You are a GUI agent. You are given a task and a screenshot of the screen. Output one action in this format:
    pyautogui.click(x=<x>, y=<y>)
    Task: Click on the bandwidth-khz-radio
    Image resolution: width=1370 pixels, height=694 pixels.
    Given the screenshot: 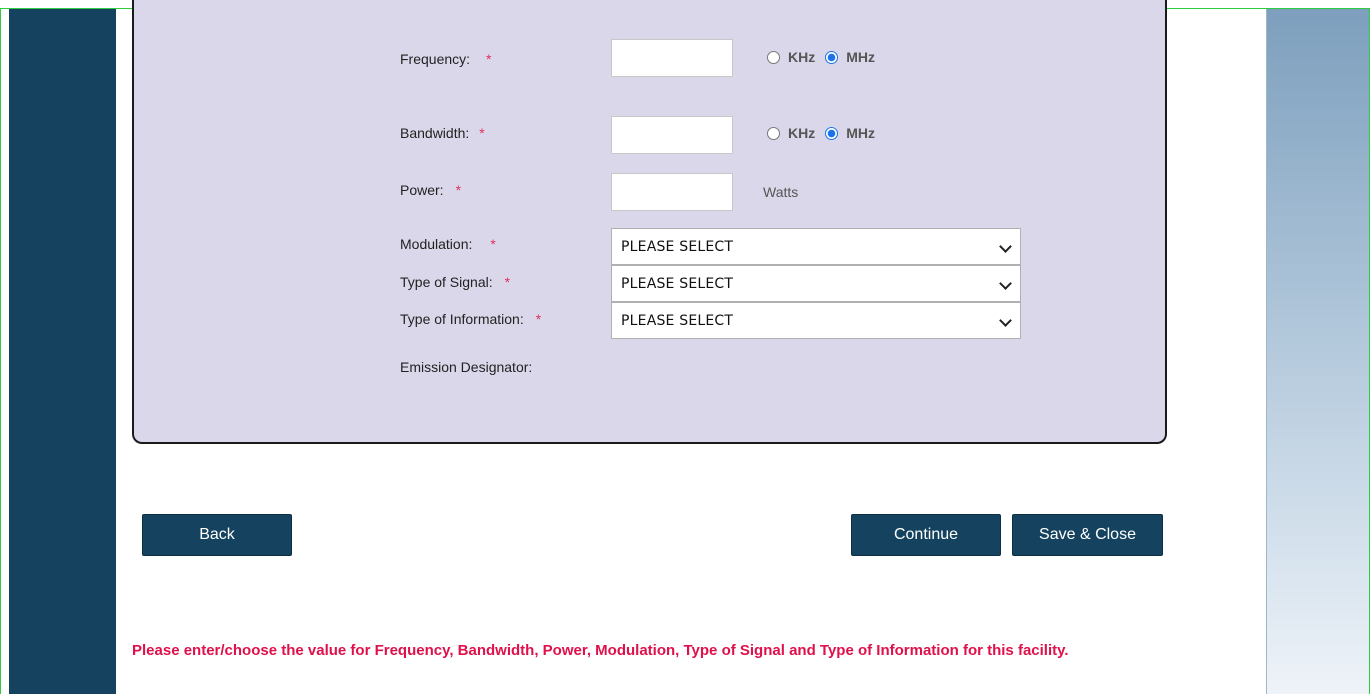 What is the action you would take?
    pyautogui.click(x=773, y=133)
    